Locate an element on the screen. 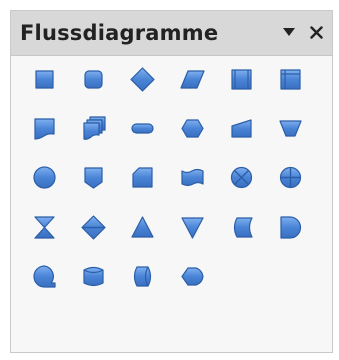  tool-document is located at coordinates (44, 128).